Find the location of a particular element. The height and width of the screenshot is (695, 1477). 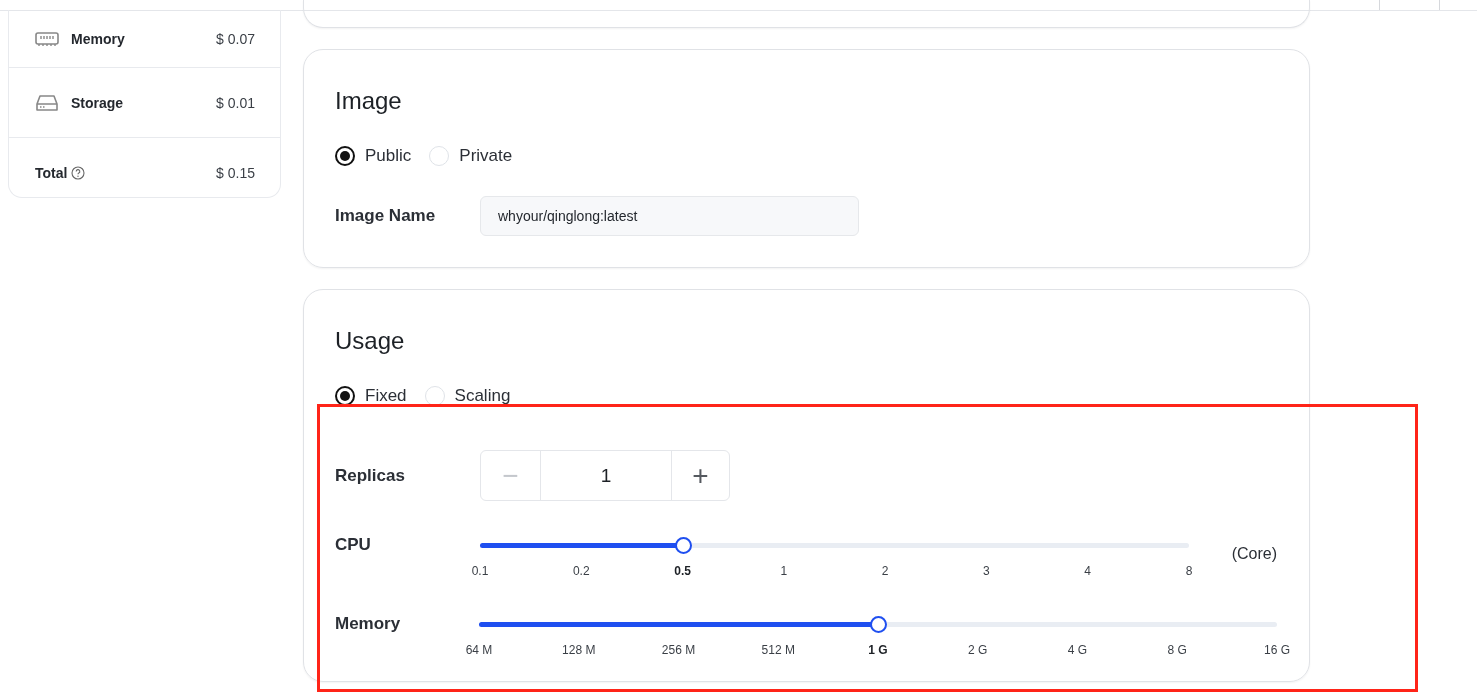

tick-label: 0.1 is located at coordinates (480, 571).